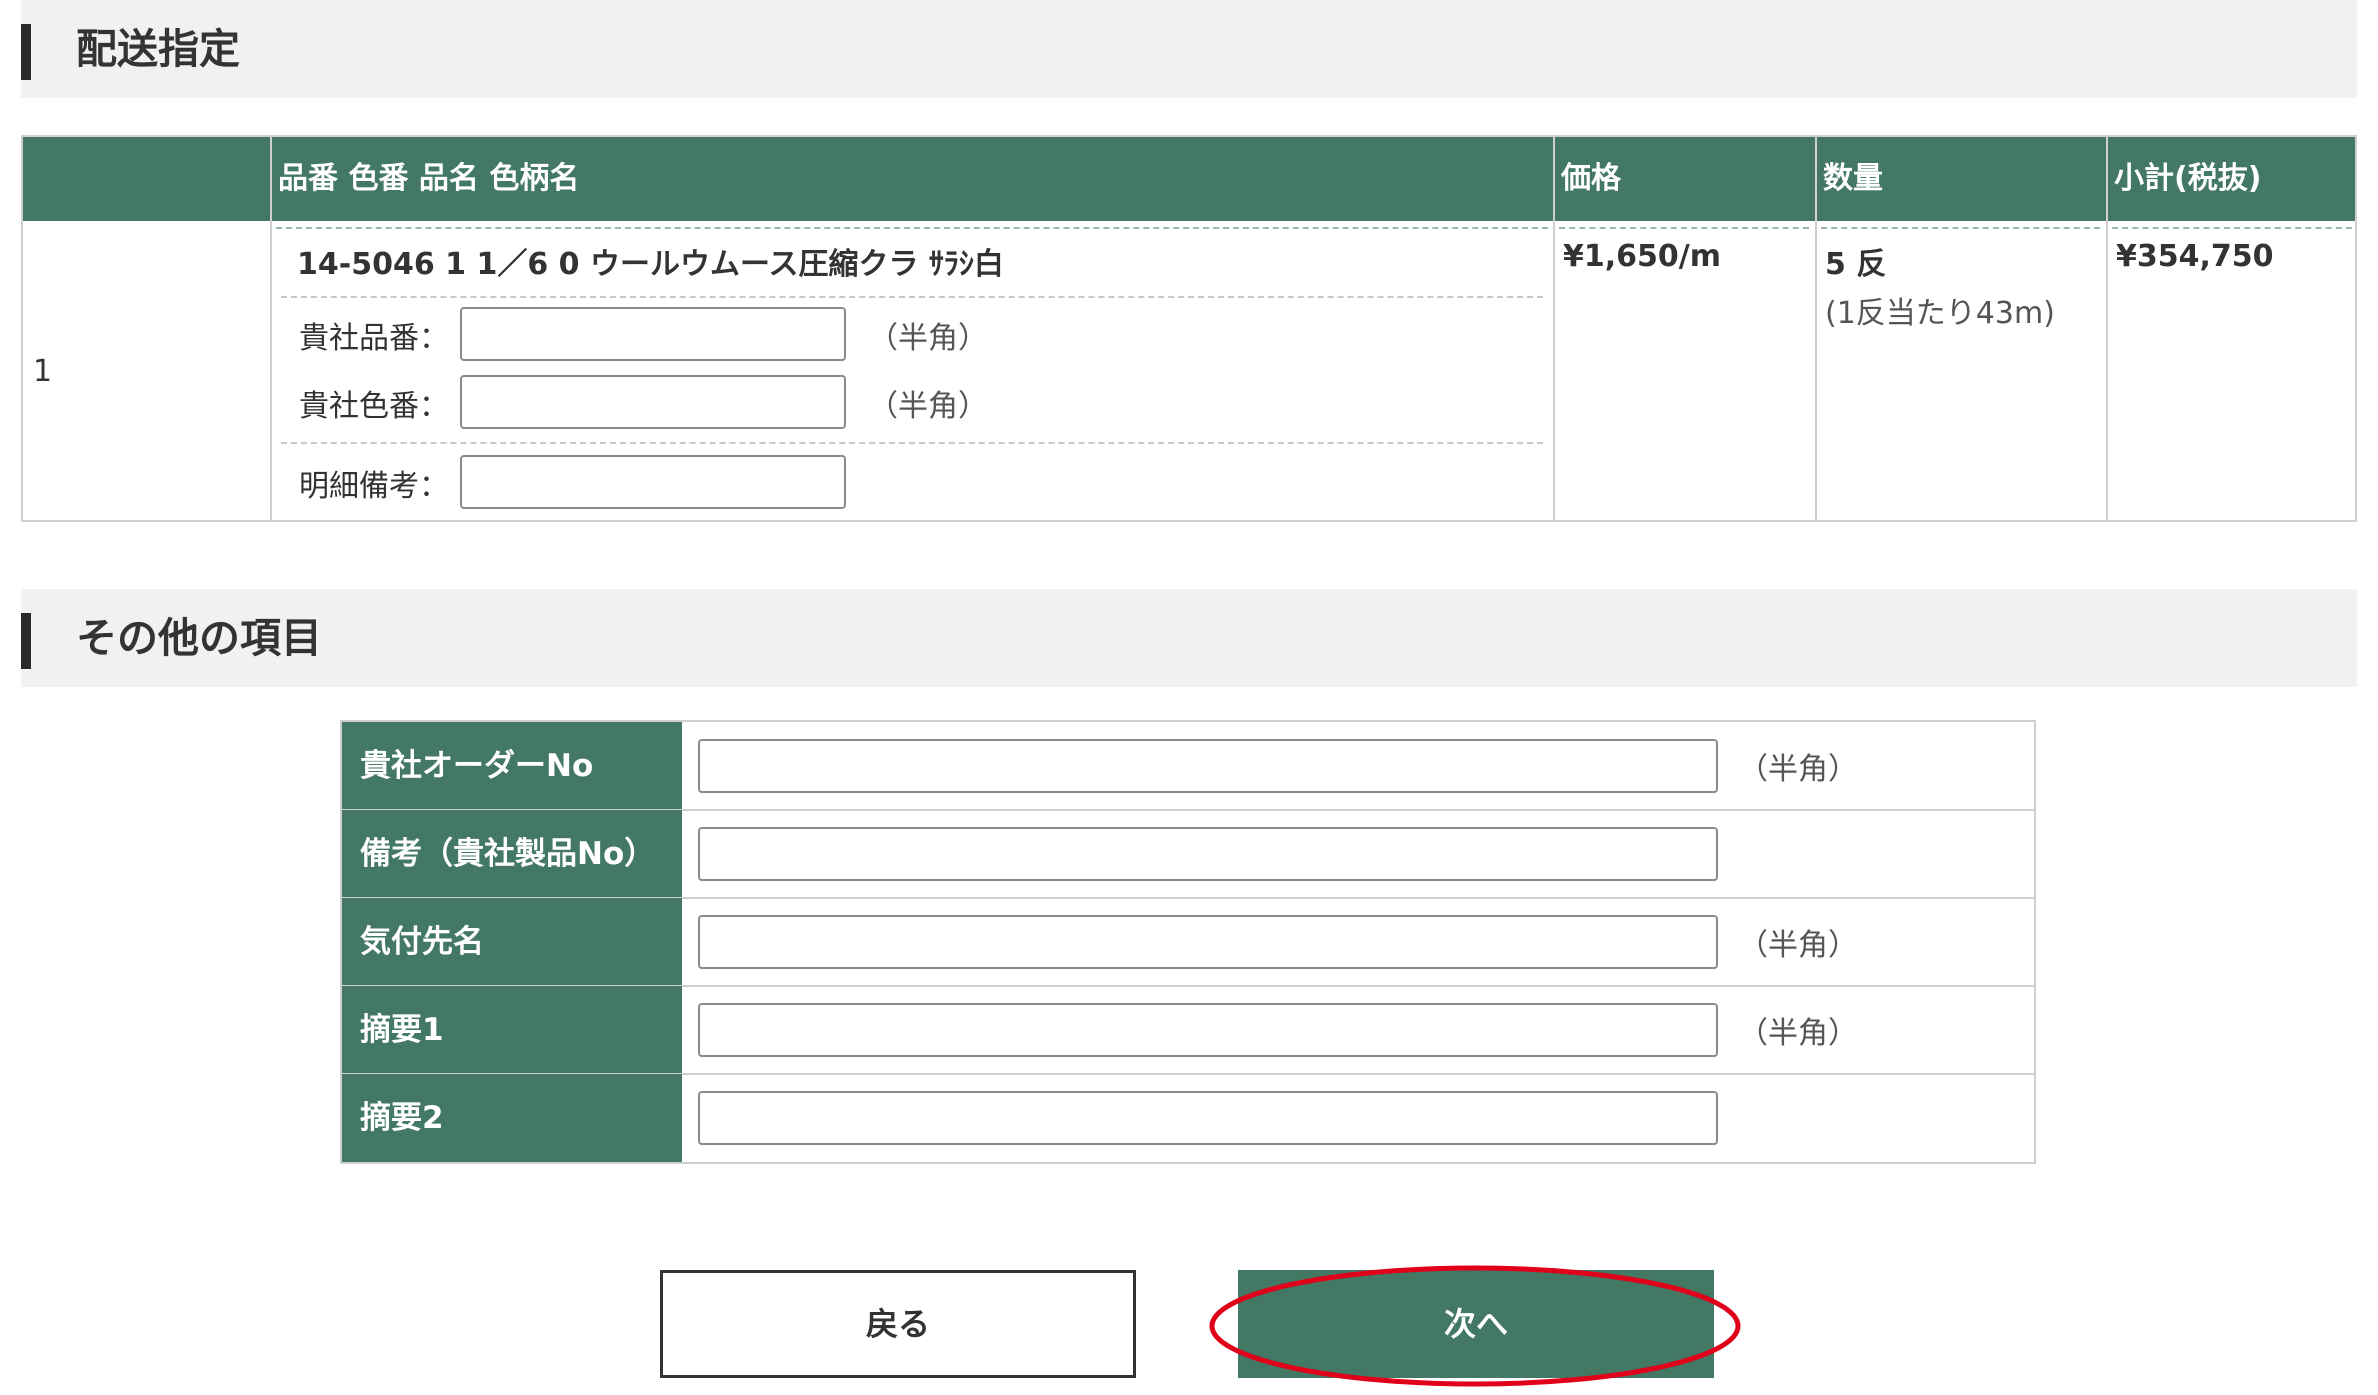  What do you see at coordinates (653, 402) in the screenshot?
I see `customer-color-input` at bounding box center [653, 402].